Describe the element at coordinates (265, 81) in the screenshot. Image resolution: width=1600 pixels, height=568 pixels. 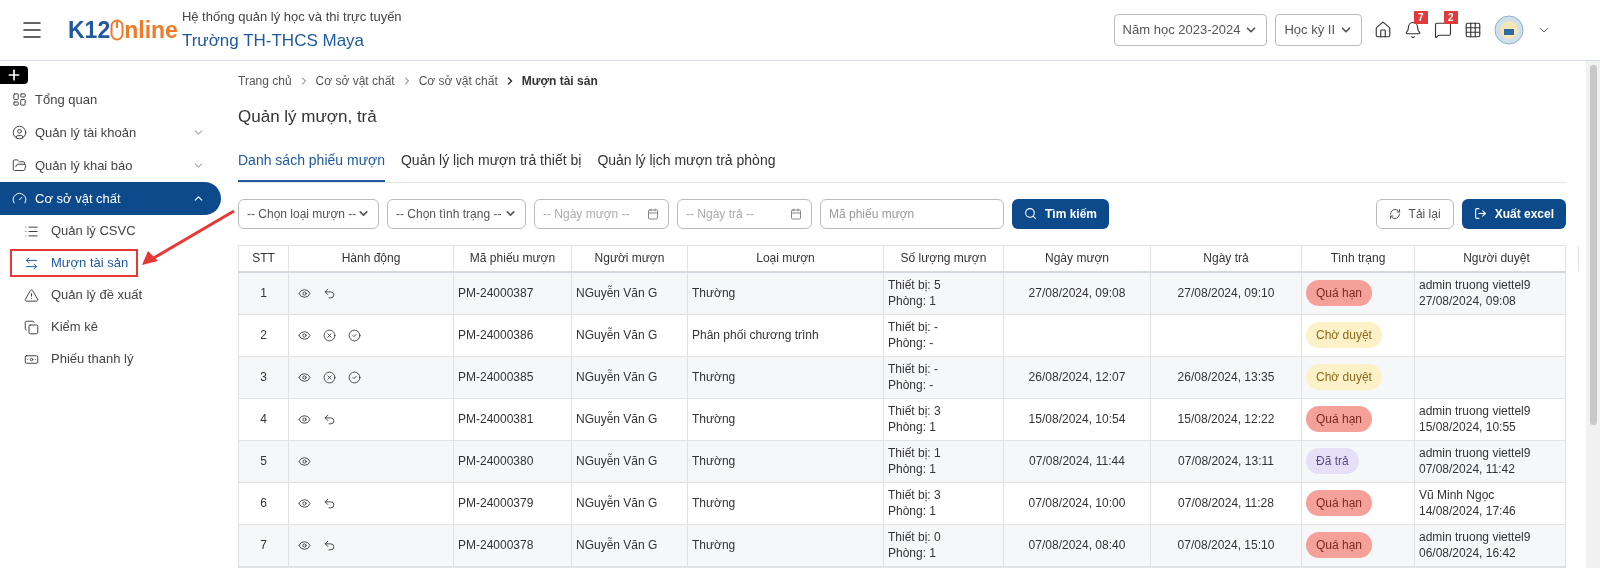
I see `breadcrumb-link: Trang chủ` at that location.